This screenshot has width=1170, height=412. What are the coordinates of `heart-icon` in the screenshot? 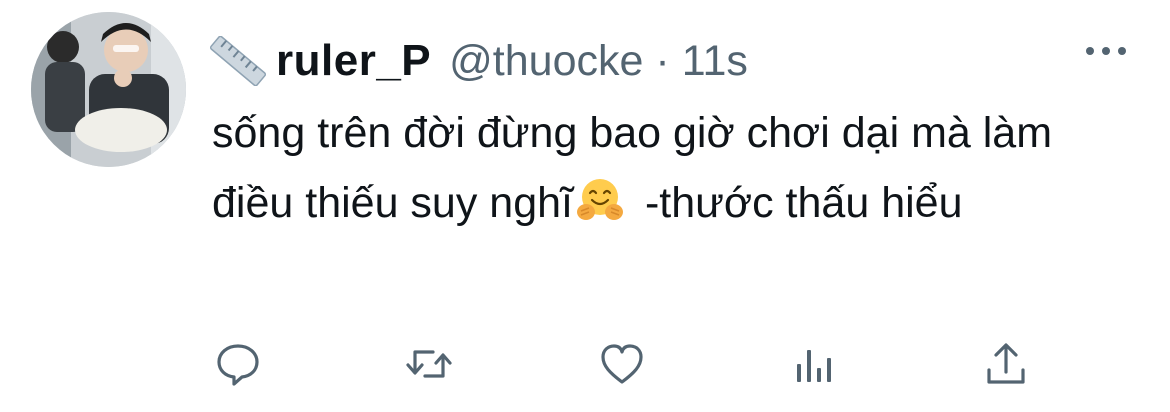 It's located at (622, 364).